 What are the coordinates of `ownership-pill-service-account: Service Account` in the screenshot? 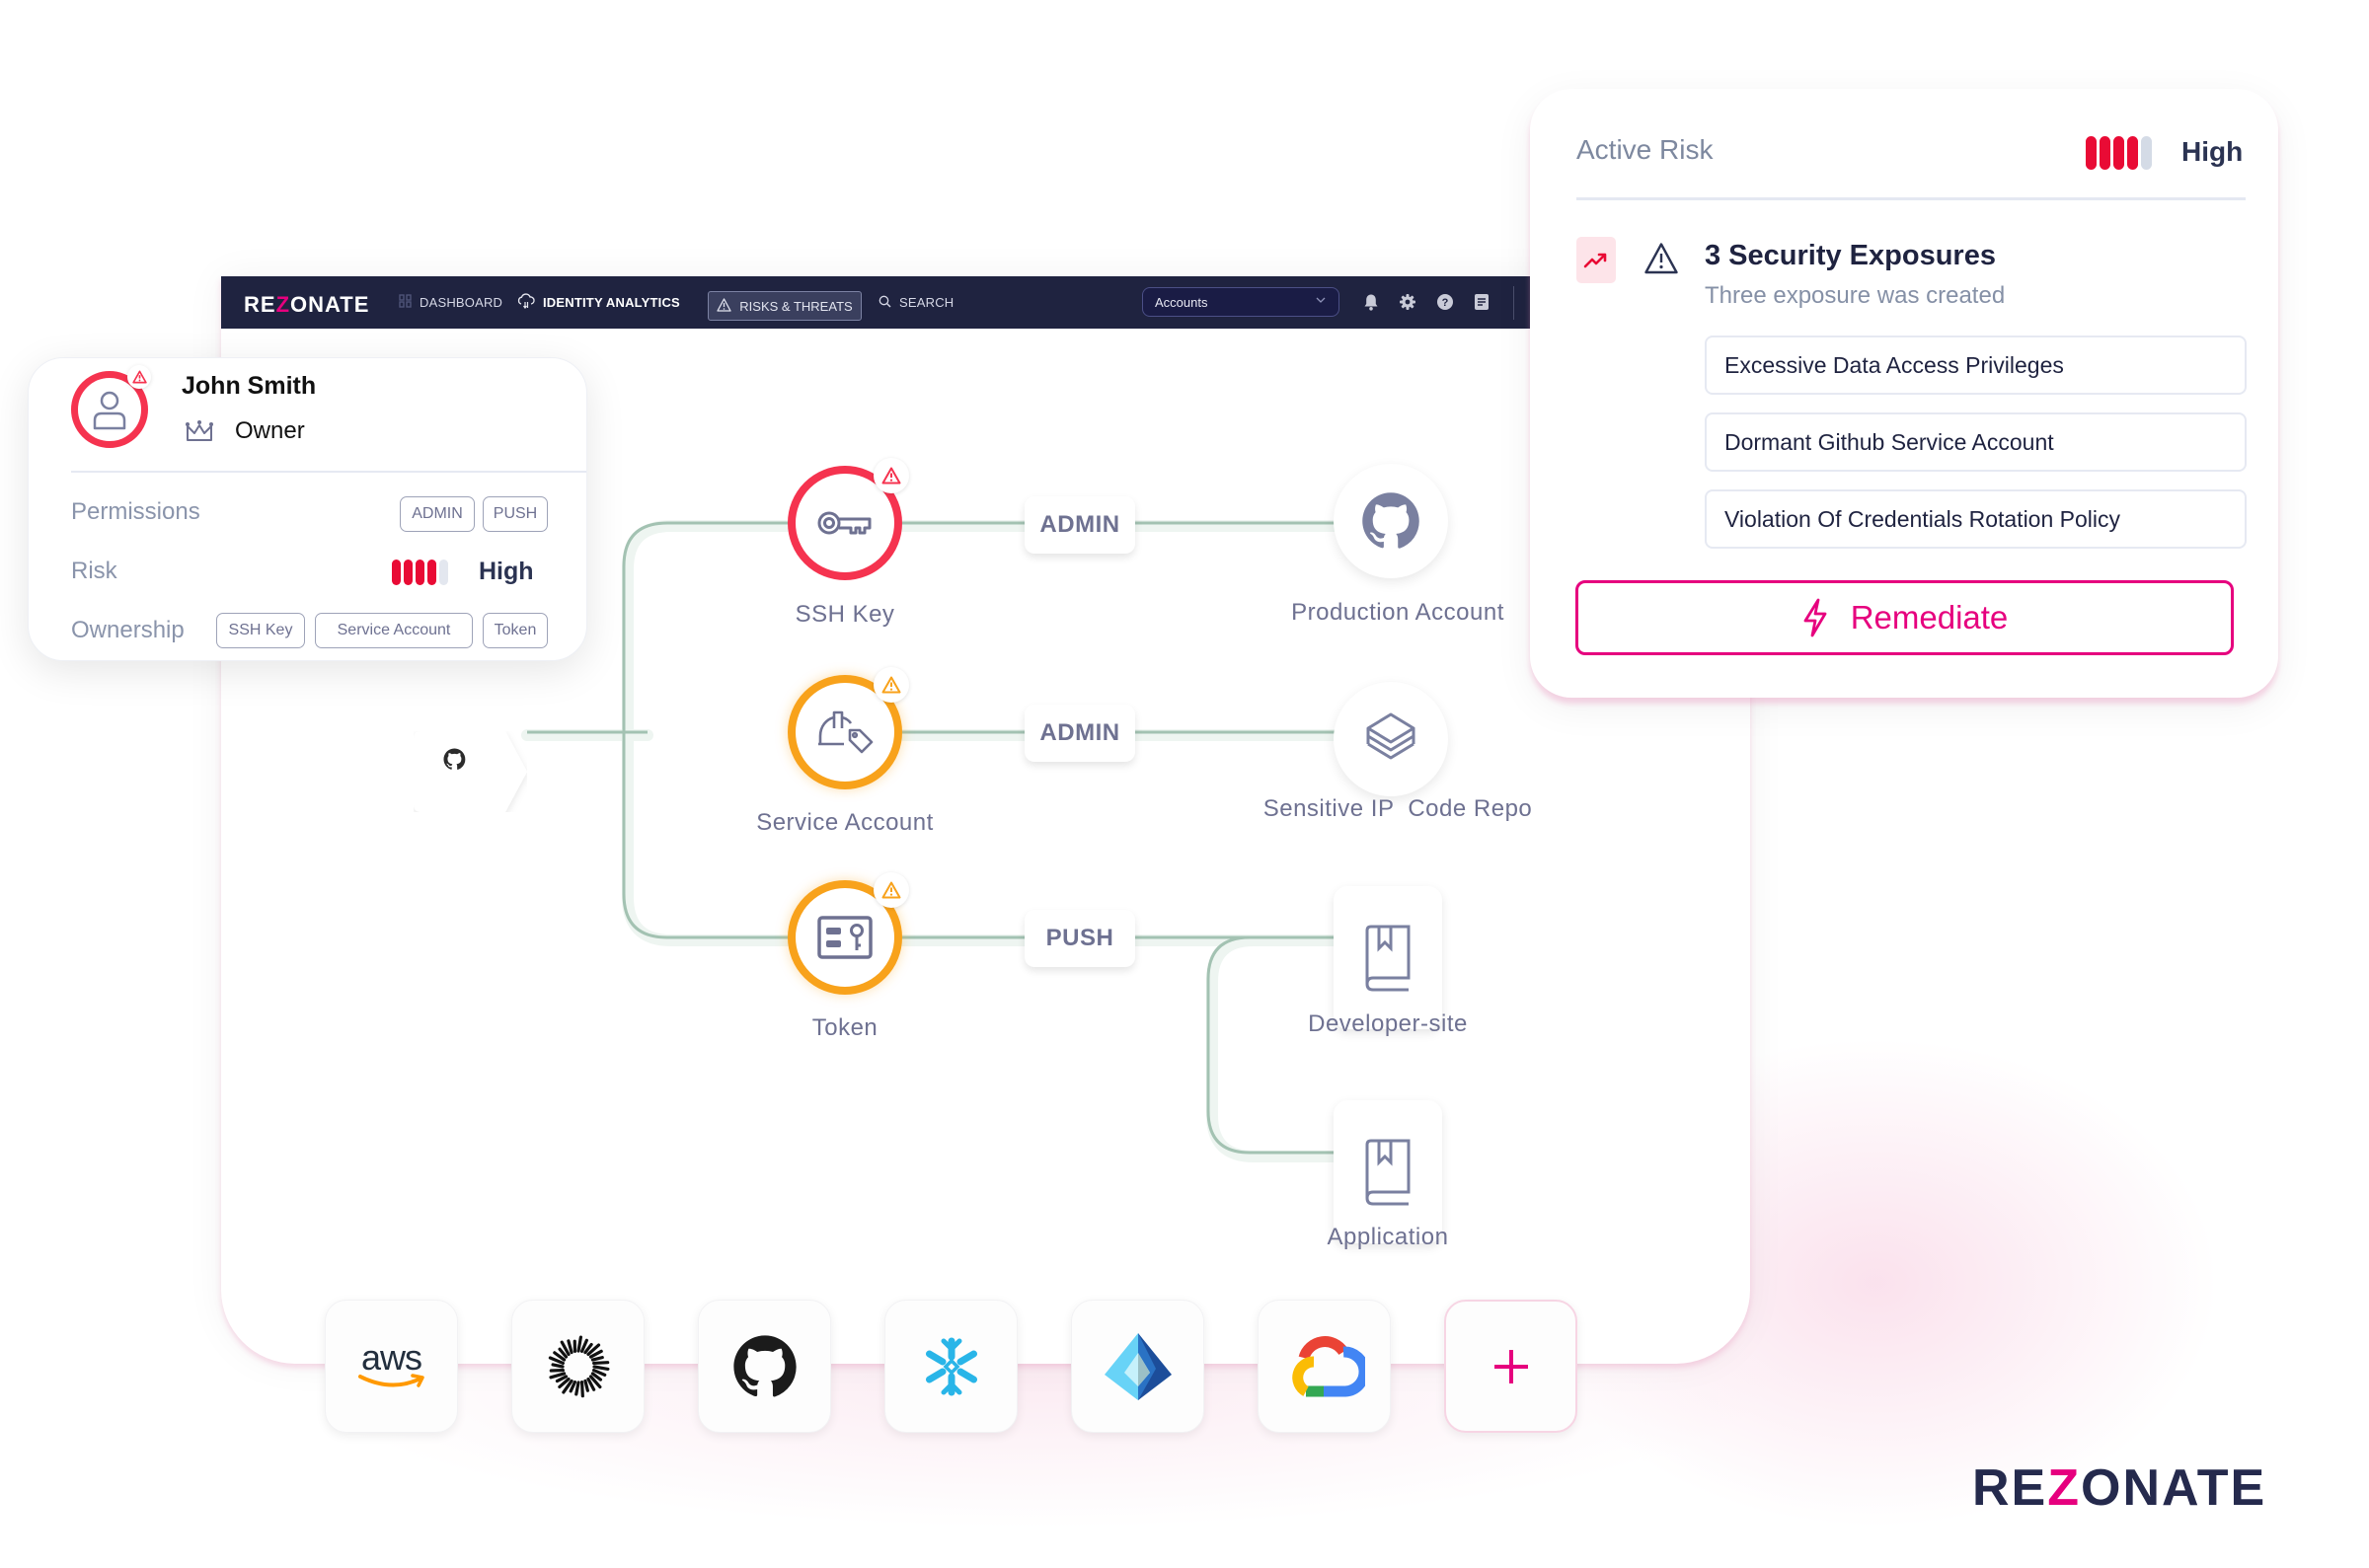 It's located at (394, 630).